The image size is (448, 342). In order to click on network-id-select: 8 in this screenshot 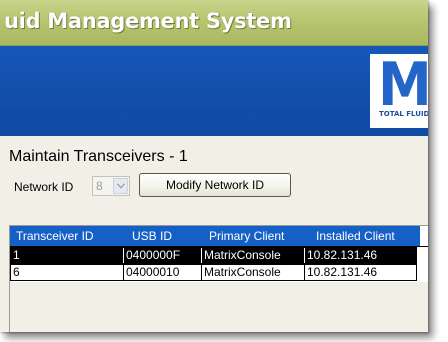, I will do `click(111, 186)`.